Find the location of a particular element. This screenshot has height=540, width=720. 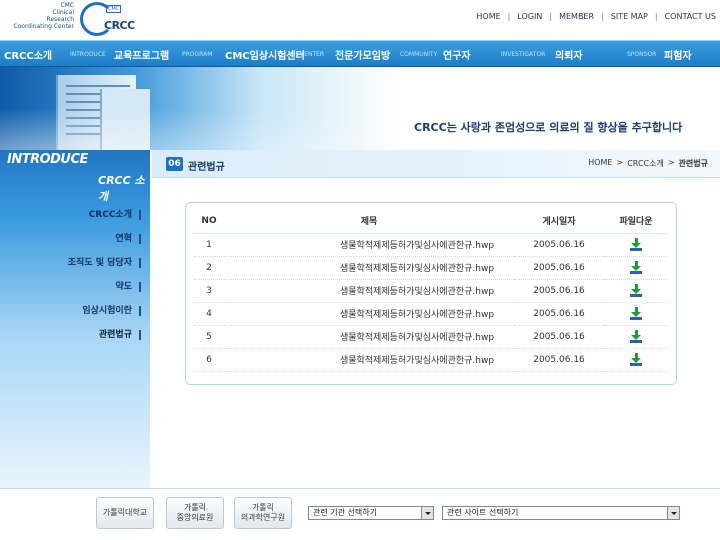

table-row: 4 생물학적제제등허가및심사에관한규.hwp 2005.06.16 is located at coordinates (431, 314).